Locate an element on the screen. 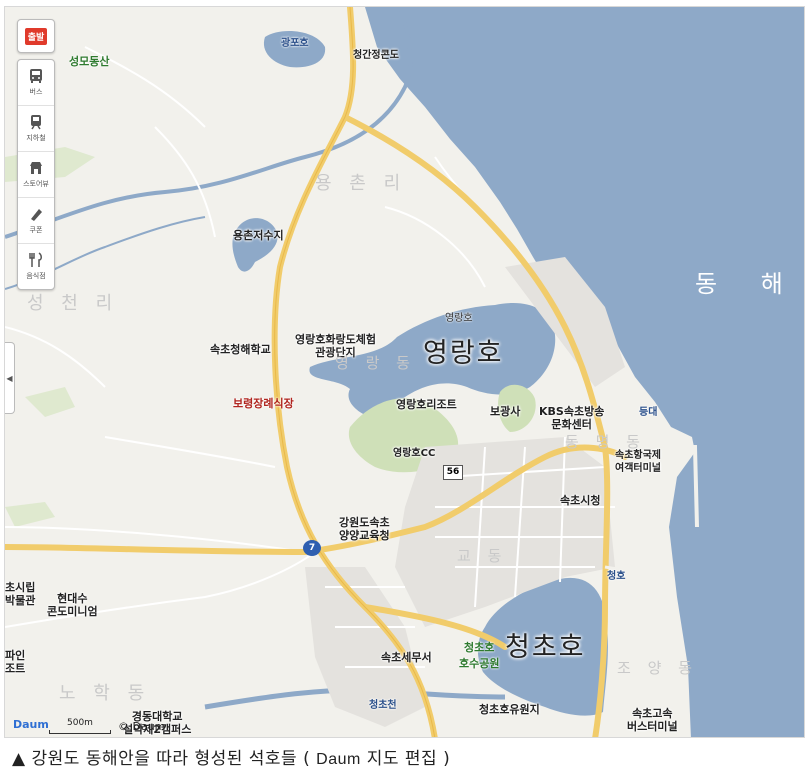  start-button: 출발 is located at coordinates (36, 36).